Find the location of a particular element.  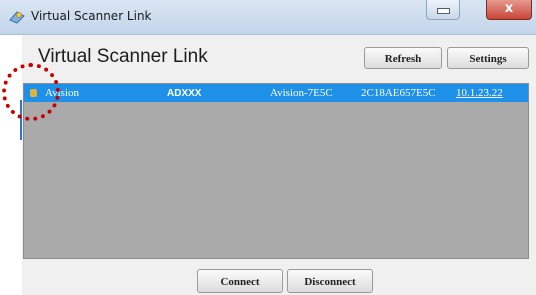

window-title: Virtual Scanner Link is located at coordinates (91, 16).